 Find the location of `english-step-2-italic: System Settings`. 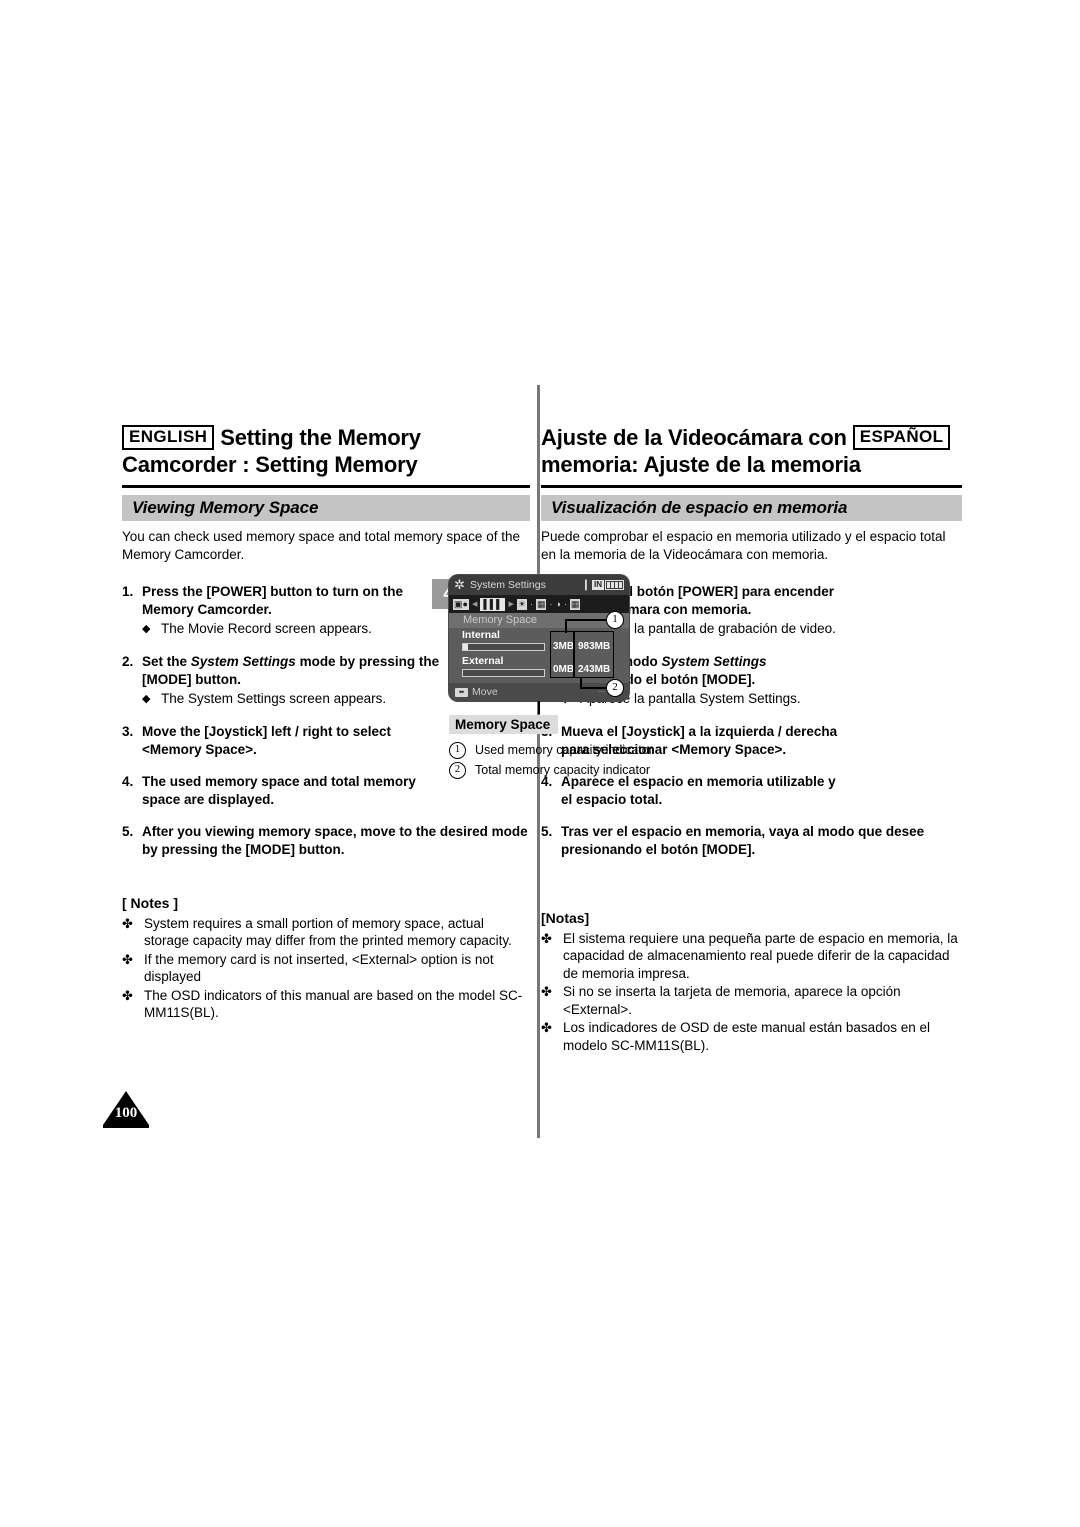

english-step-2-italic: System Settings is located at coordinates (243, 661).